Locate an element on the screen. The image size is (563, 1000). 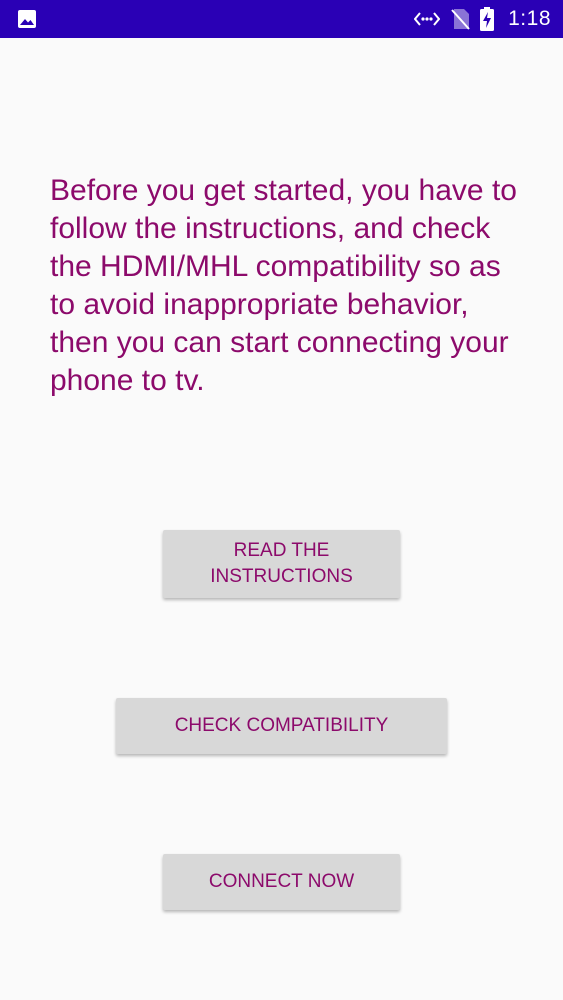
check-compatibility-button: CHECK COMPATIBILITY is located at coordinates (281, 726).